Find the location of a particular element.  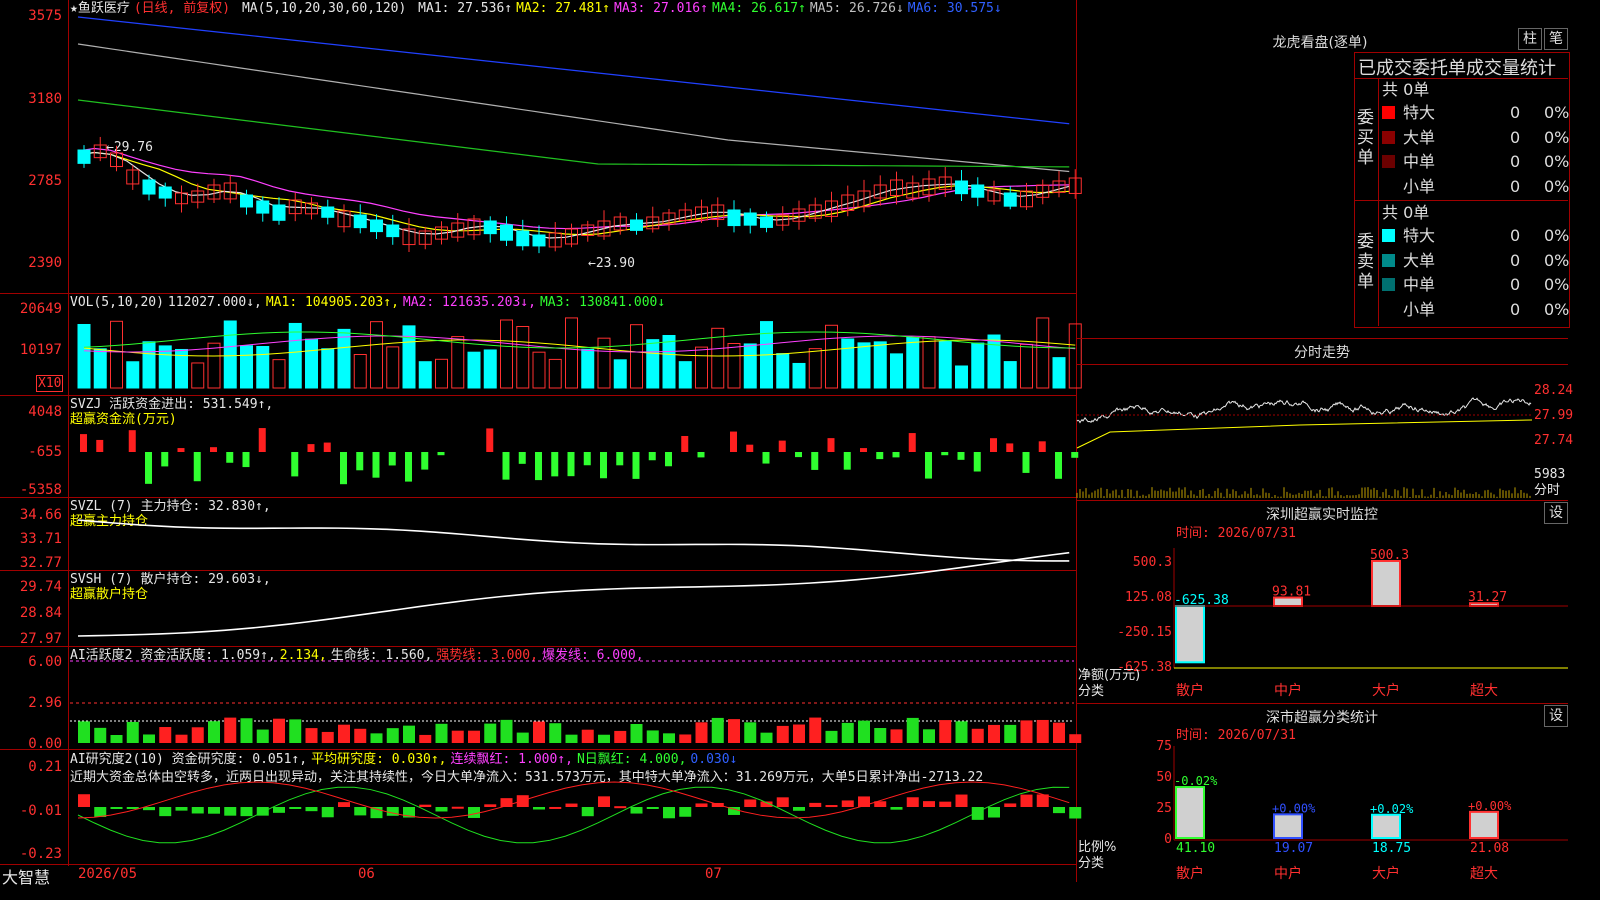

stat-bar-change-0: -0.02% is located at coordinates (1196, 781).